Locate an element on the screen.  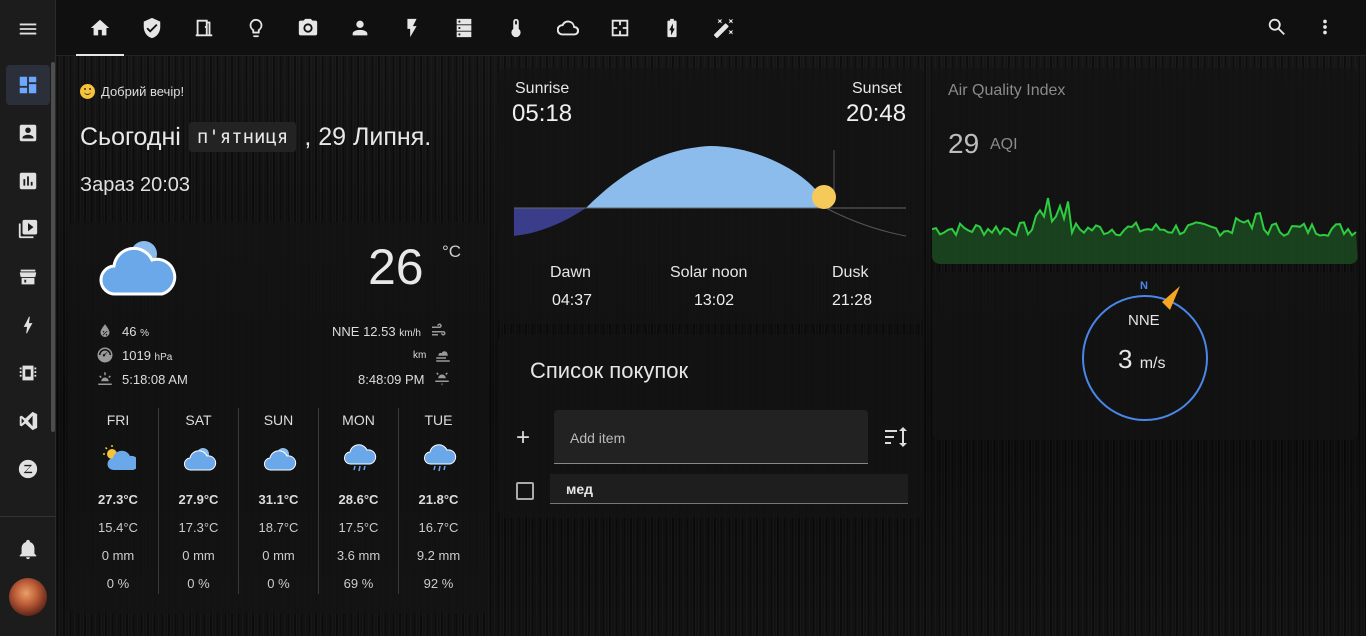
forecast-high: 31.1°C is located at coordinates (278, 499).